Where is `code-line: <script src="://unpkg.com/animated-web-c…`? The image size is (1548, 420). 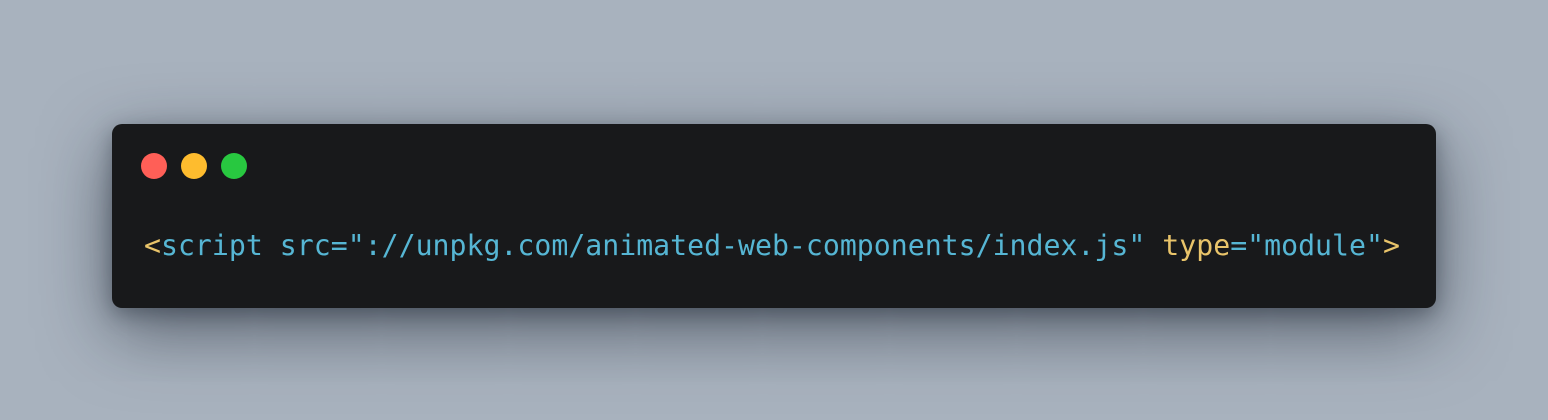
code-line: <script src="://unpkg.com/animated-web-c… is located at coordinates (772, 246).